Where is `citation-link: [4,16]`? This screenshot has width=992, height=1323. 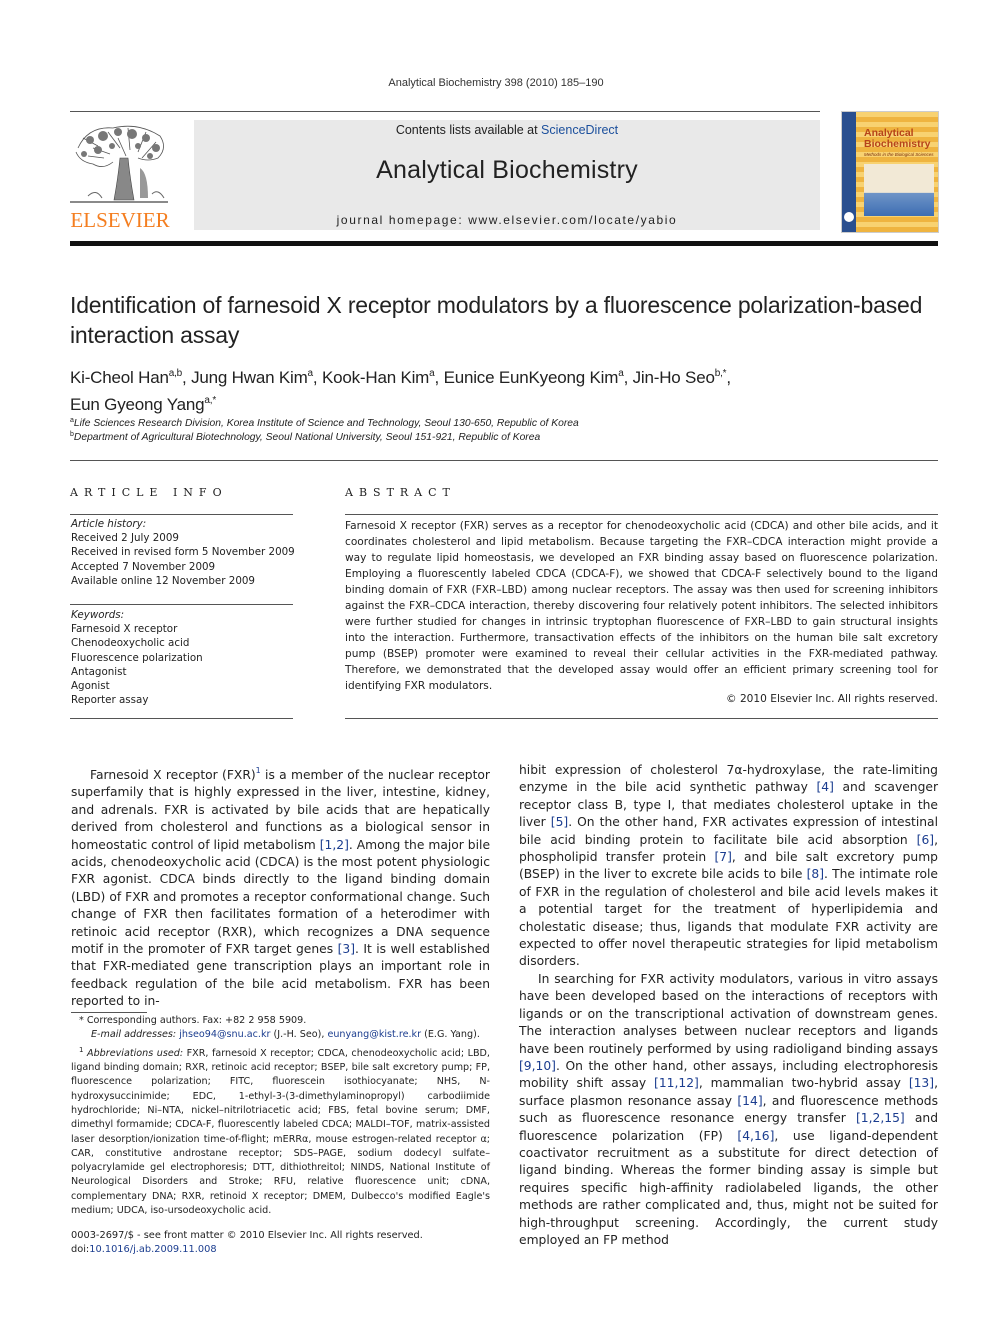 citation-link: [4,16] is located at coordinates (755, 1136).